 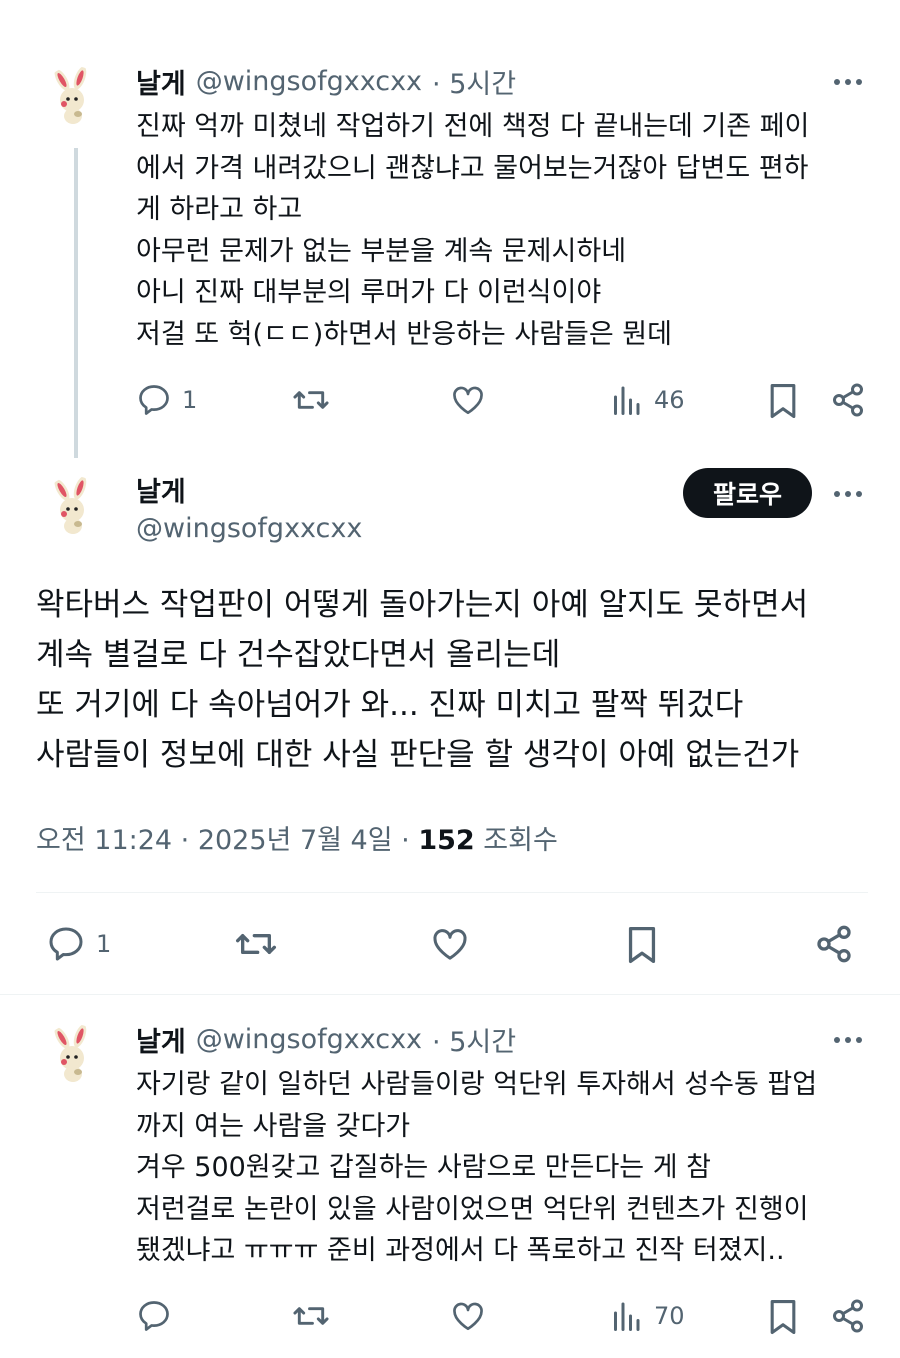 I want to click on follow-button: 팔로우, so click(x=747, y=493).